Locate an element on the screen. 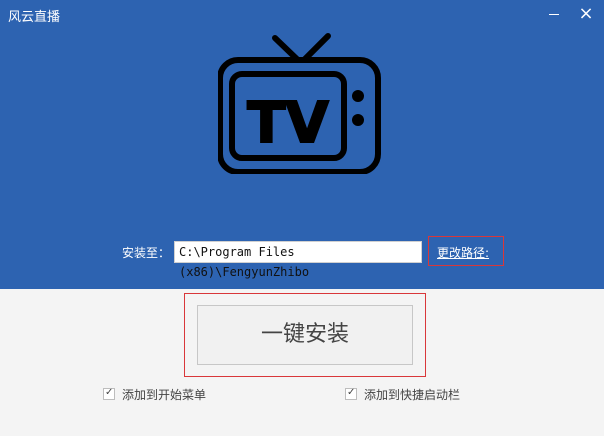 The image size is (604, 436). one-click-install-button: 一键安装 is located at coordinates (305, 335).